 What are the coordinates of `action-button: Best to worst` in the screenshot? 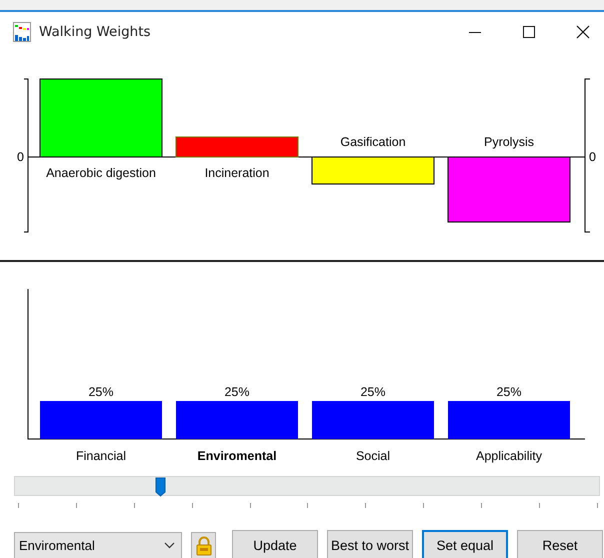 It's located at (370, 544).